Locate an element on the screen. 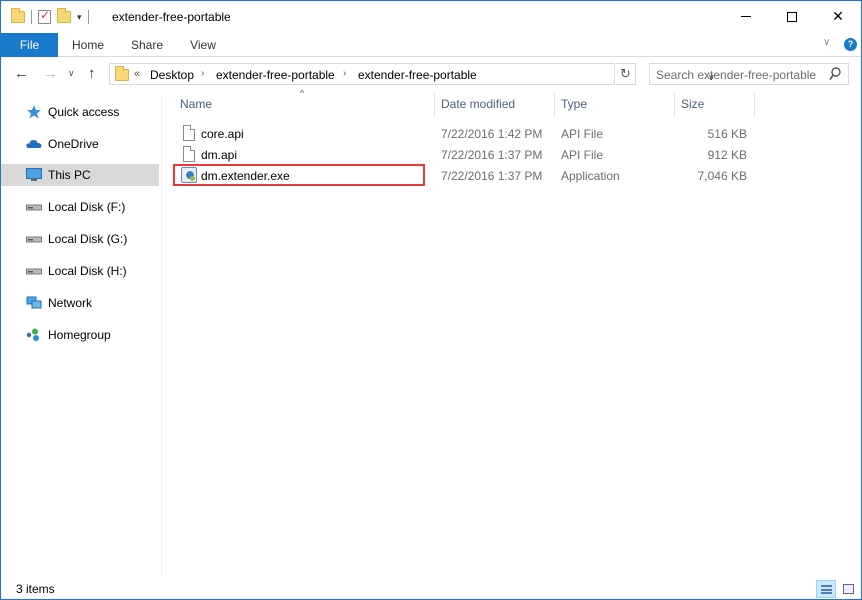  sidebar-item-label: Homegroup is located at coordinates (79, 335).